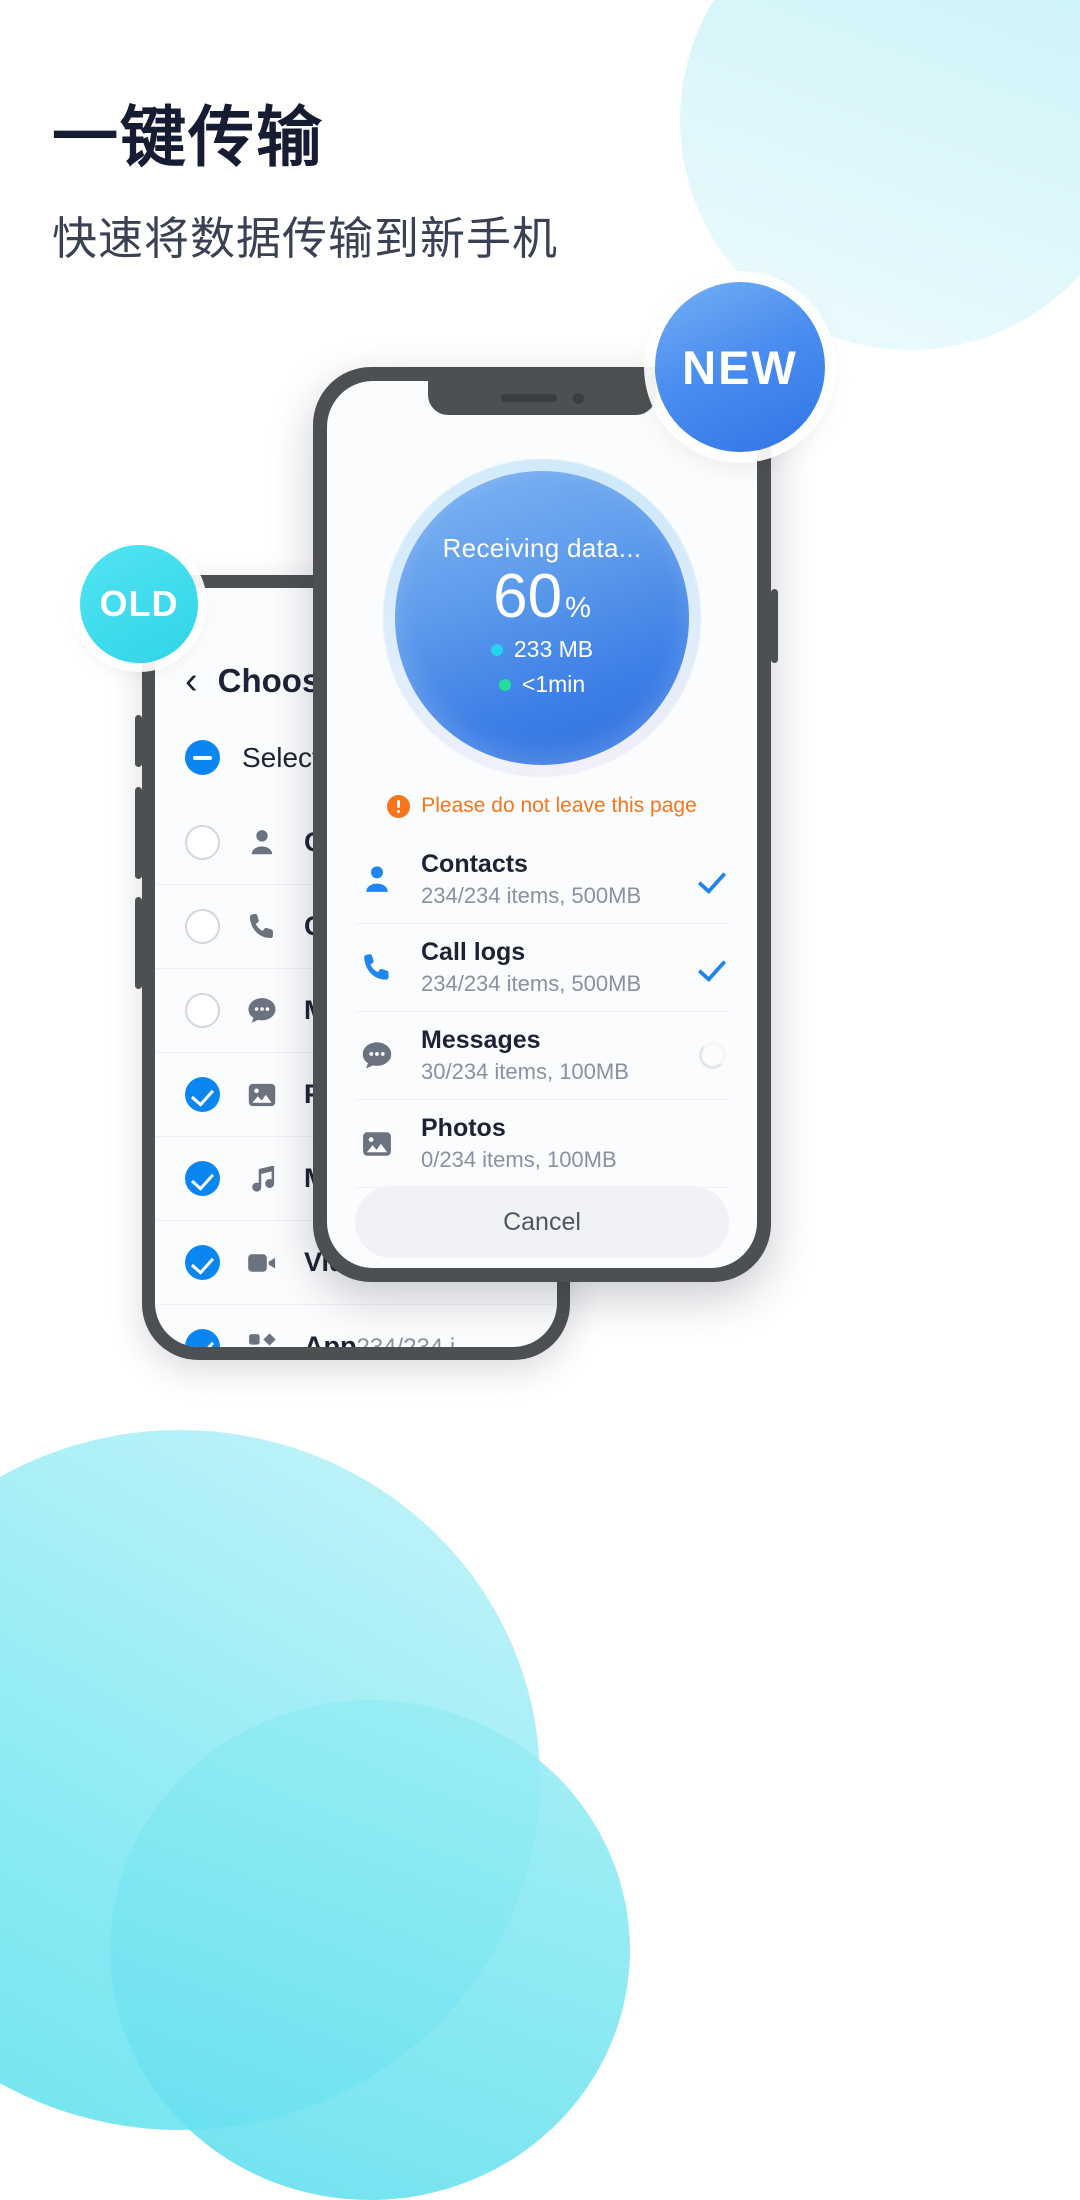 The width and height of the screenshot is (1080, 2200). Describe the element at coordinates (473, 952) in the screenshot. I see `transfer-item-name: Call logs` at that location.